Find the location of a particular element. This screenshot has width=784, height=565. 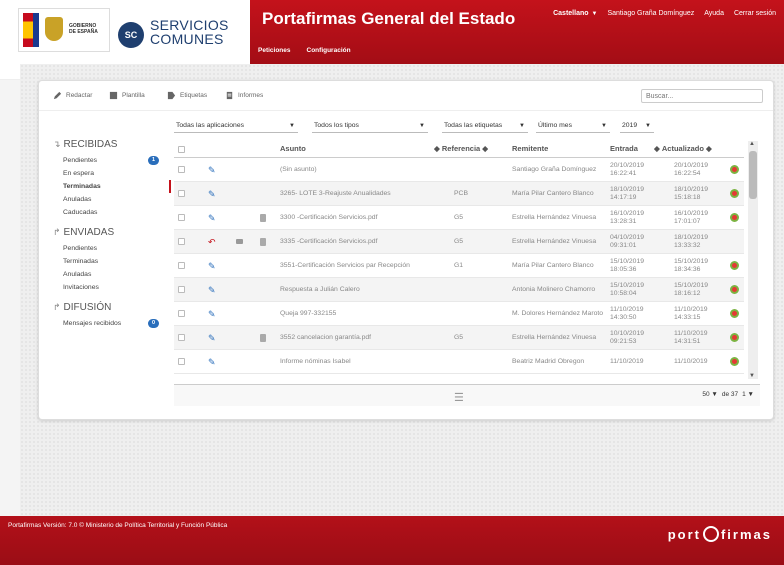

sidebar-item-enviadas-terminadas: Terminadas is located at coordinates (109, 261).